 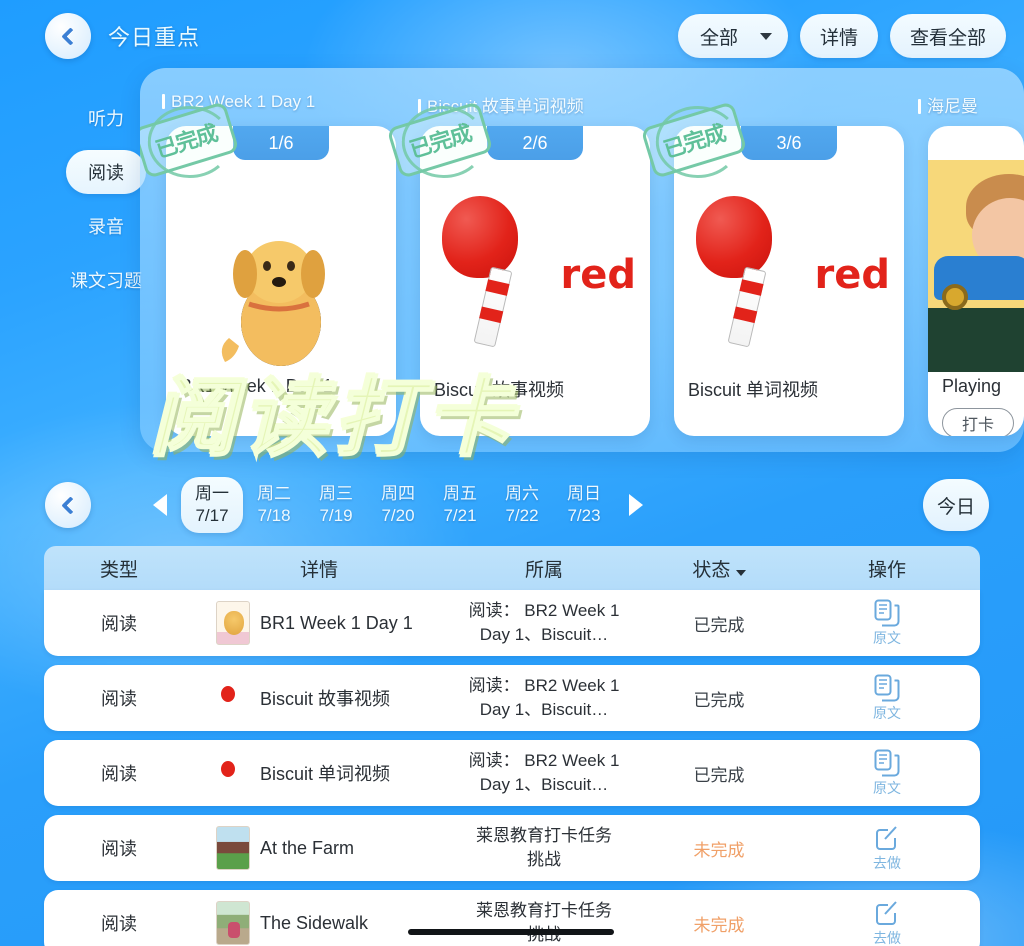 I want to click on date-tab-weekday: 周五, so click(x=460, y=493).